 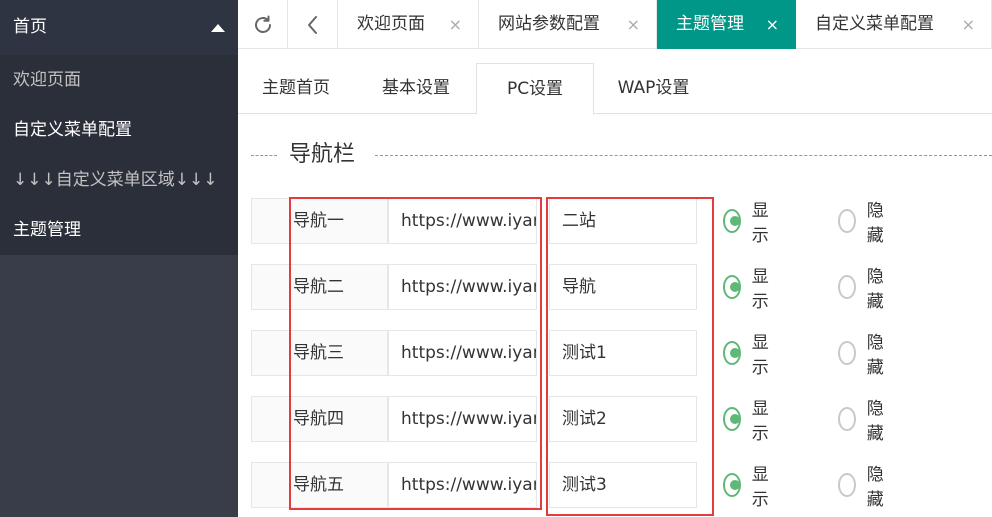 What do you see at coordinates (218, 28) in the screenshot?
I see `caret-up-icon` at bounding box center [218, 28].